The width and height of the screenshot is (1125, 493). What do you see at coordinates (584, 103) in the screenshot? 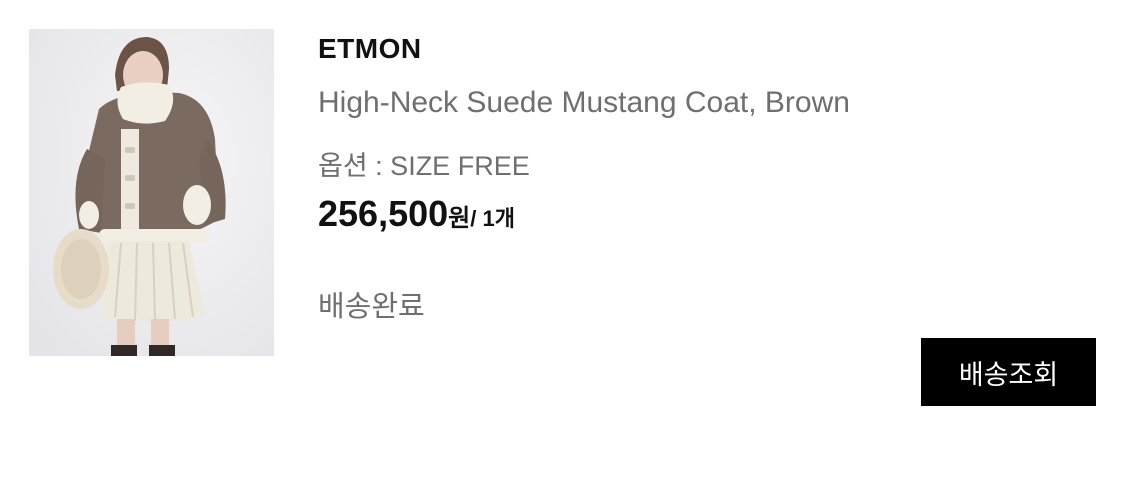
I see `product-name: High-Neck Suede Mustang Coat, Brown` at bounding box center [584, 103].